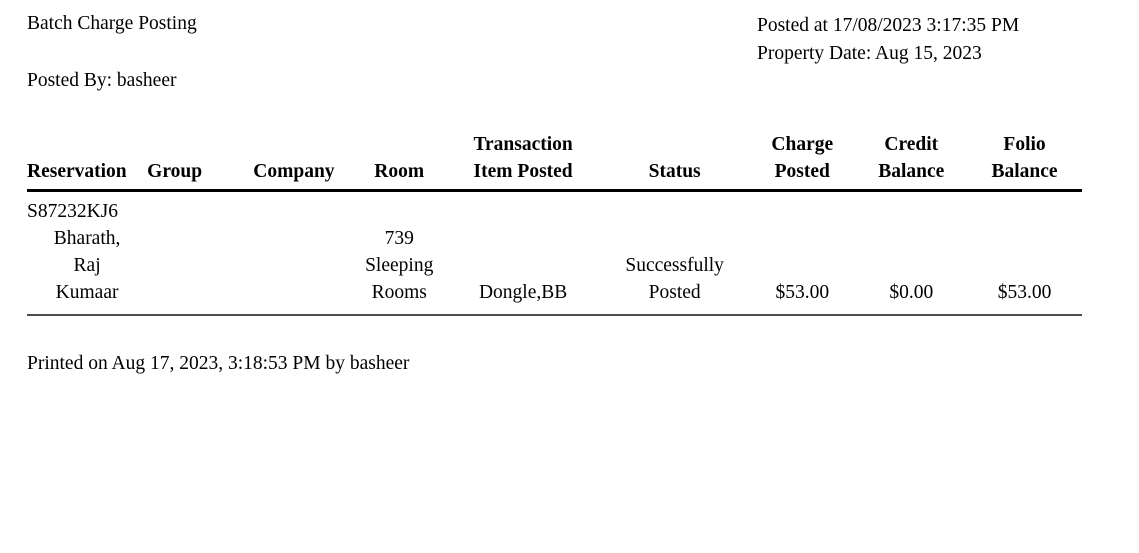 The width and height of the screenshot is (1139, 553). Describe the element at coordinates (523, 171) in the screenshot. I see `column-header-transaction-item-posted-line2: Item Posted` at that location.